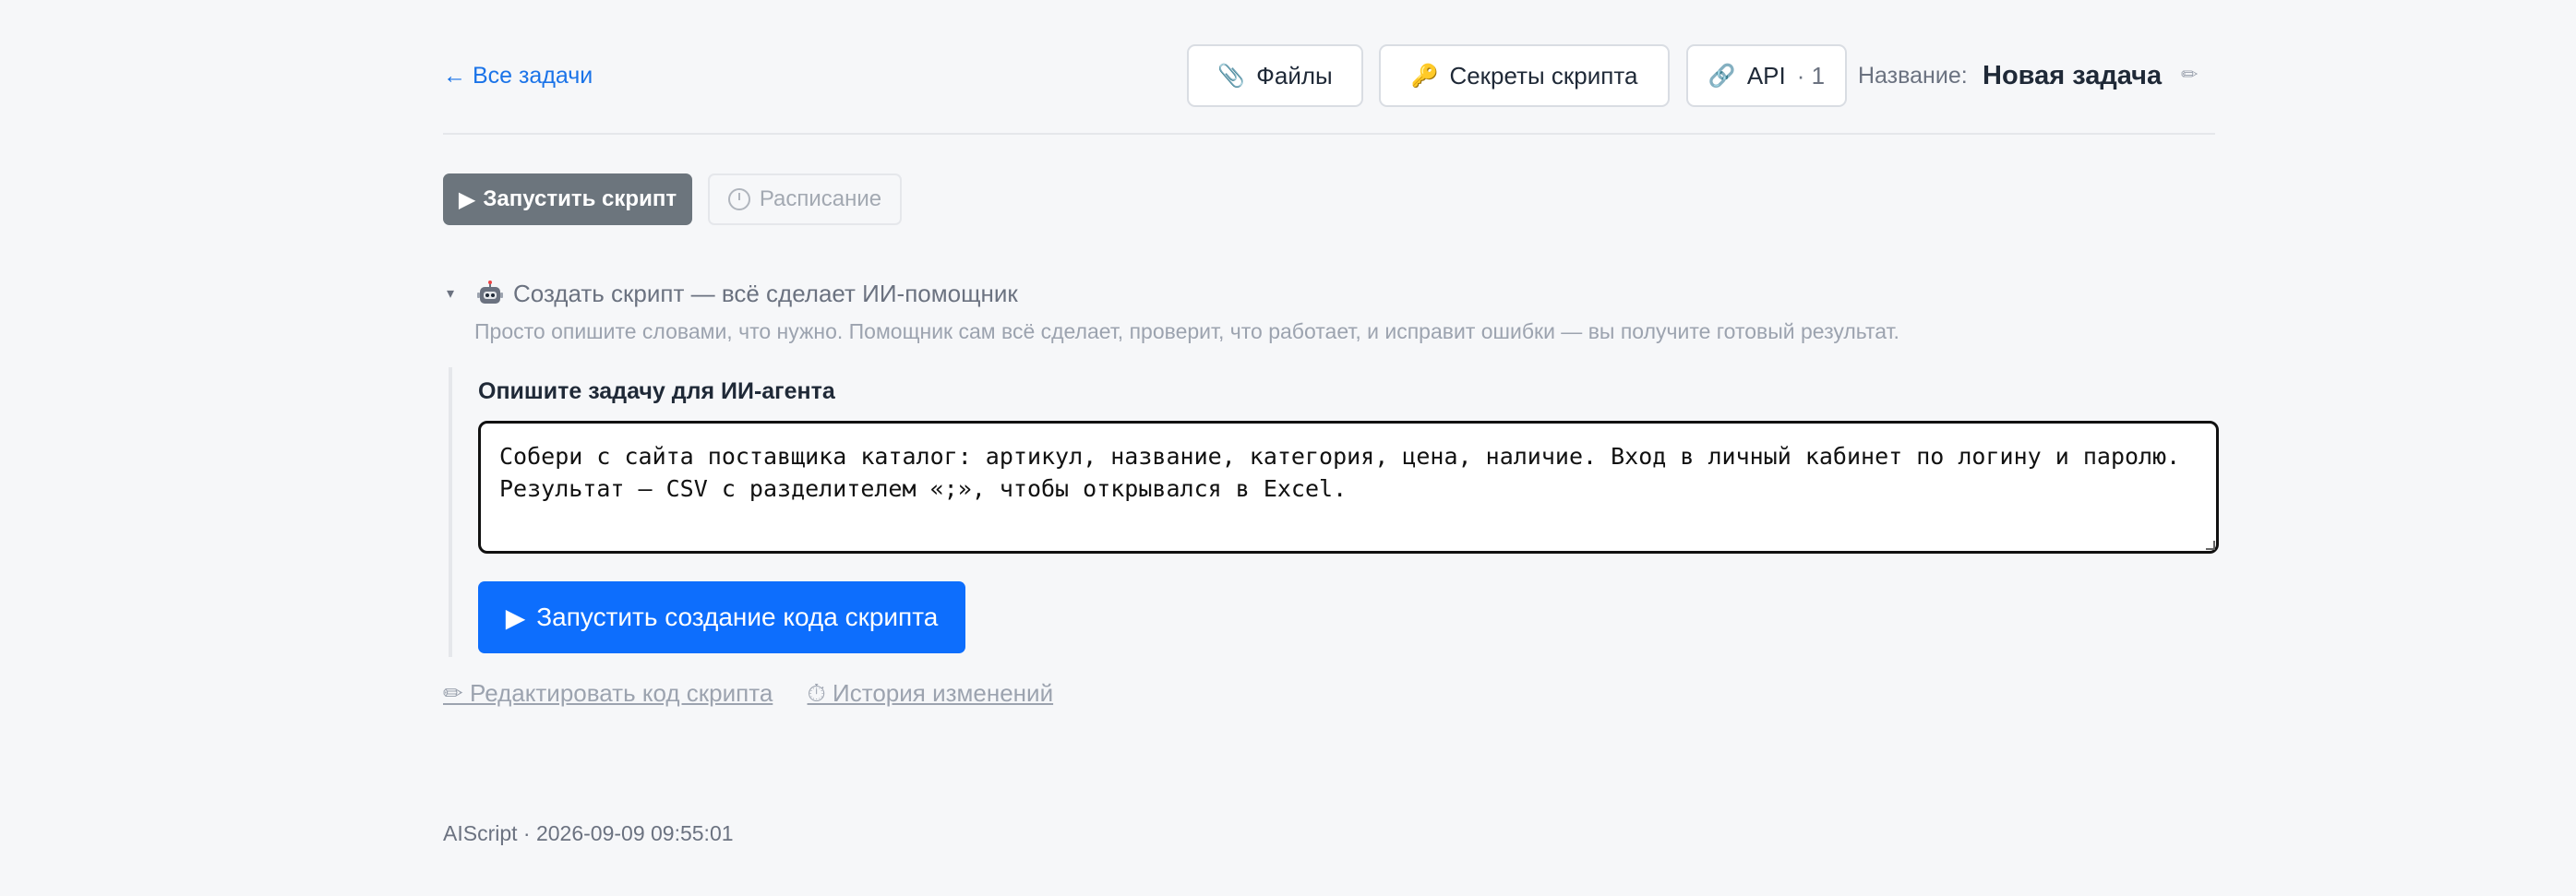 This screenshot has height=896, width=2576. I want to click on link-icon: 🔗, so click(1722, 76).